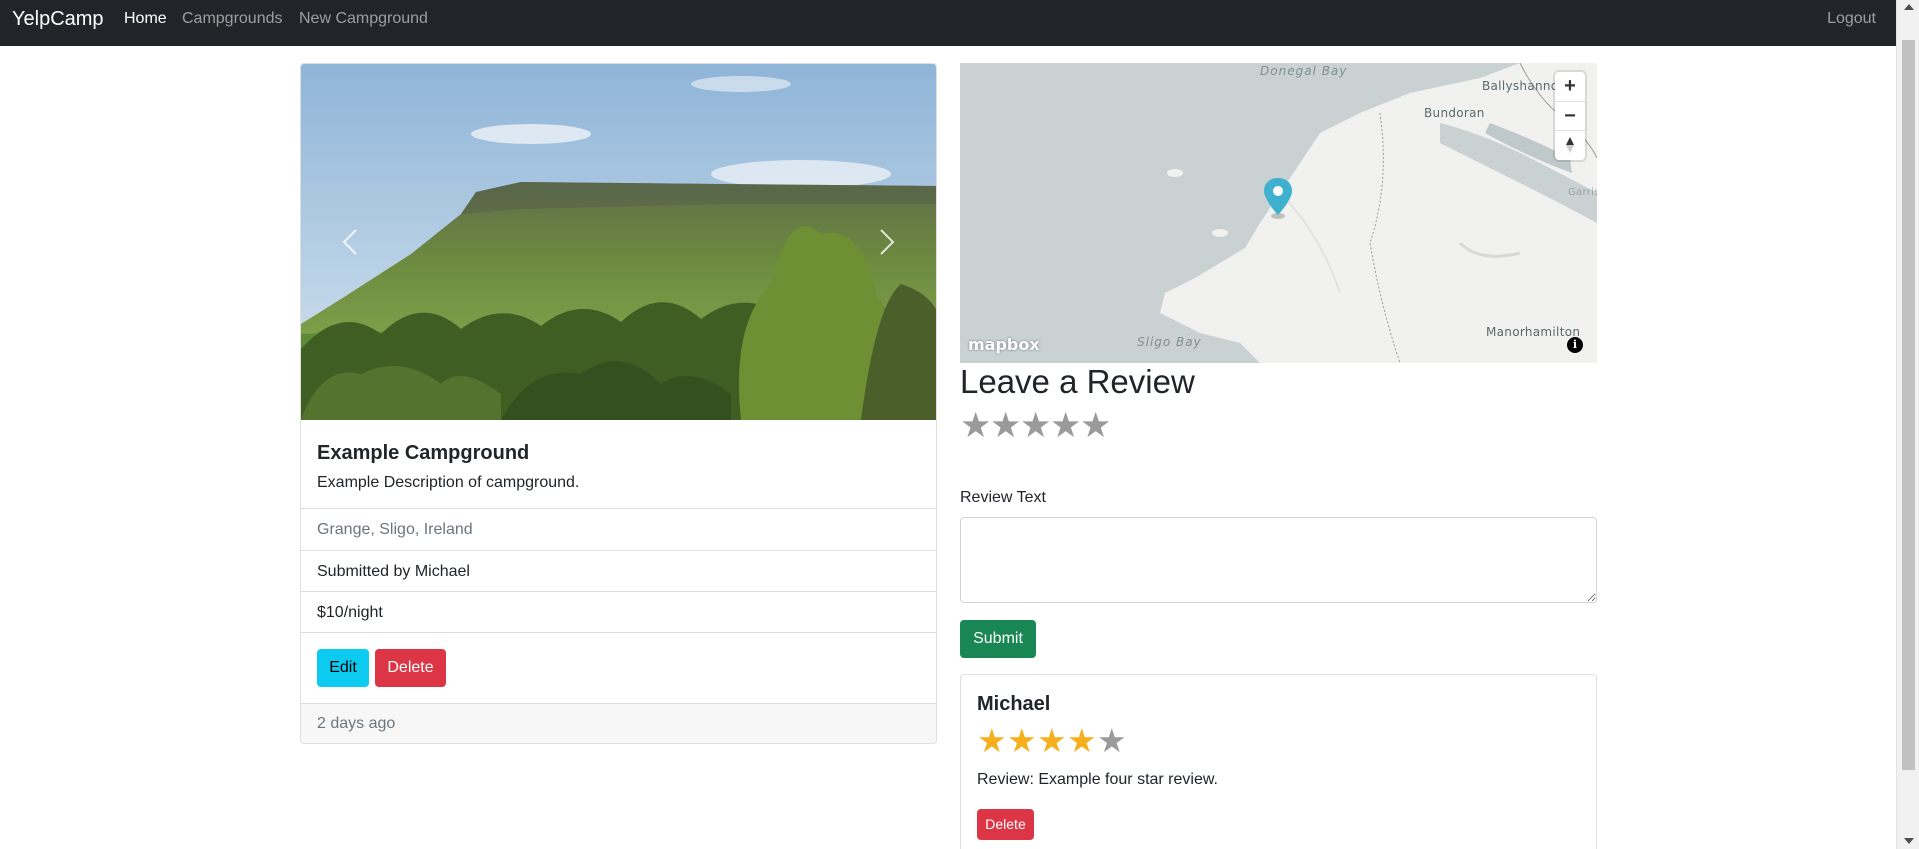 Image resolution: width=1919 pixels, height=849 pixels. Describe the element at coordinates (1582, 192) in the screenshot. I see `map-label-garrison: Garris` at that location.